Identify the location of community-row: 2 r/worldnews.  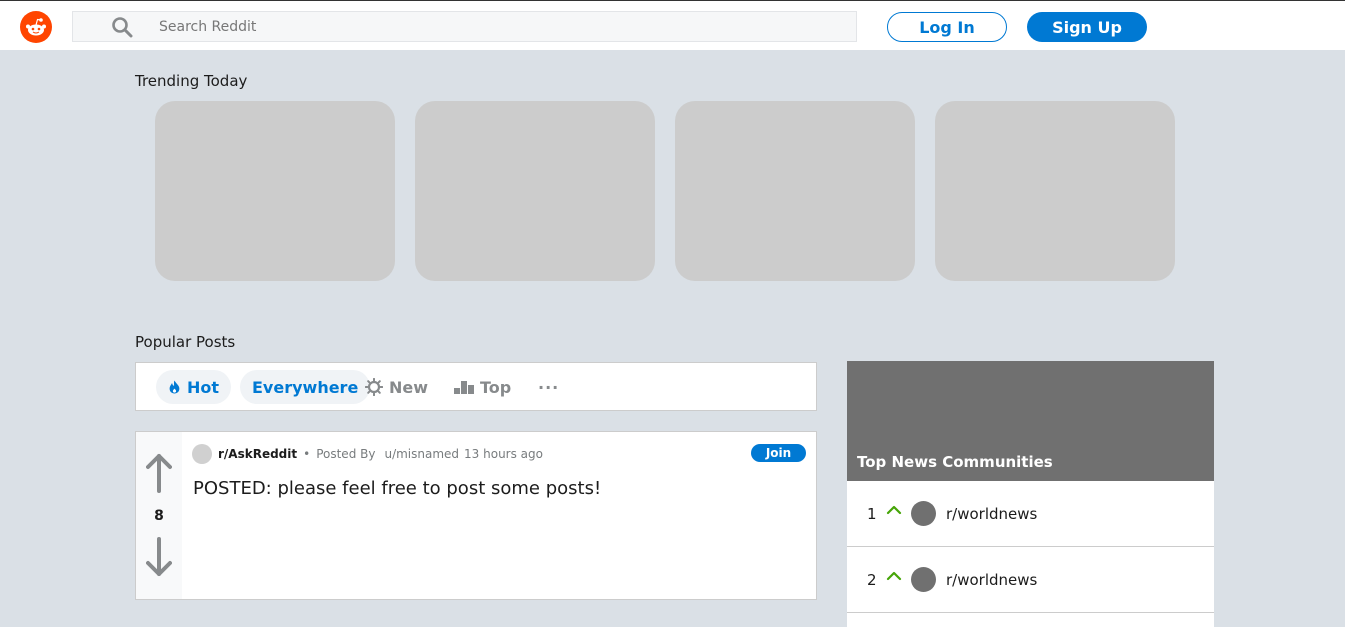
(1030, 580).